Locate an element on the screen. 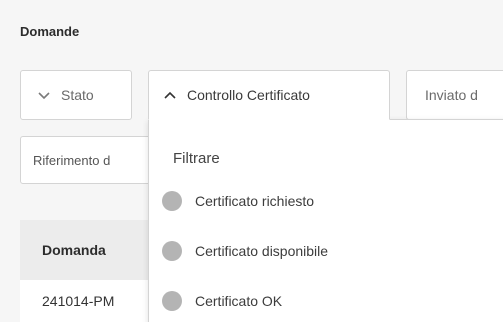 The image size is (503, 322). option-label: Certificato richiesto is located at coordinates (255, 201).